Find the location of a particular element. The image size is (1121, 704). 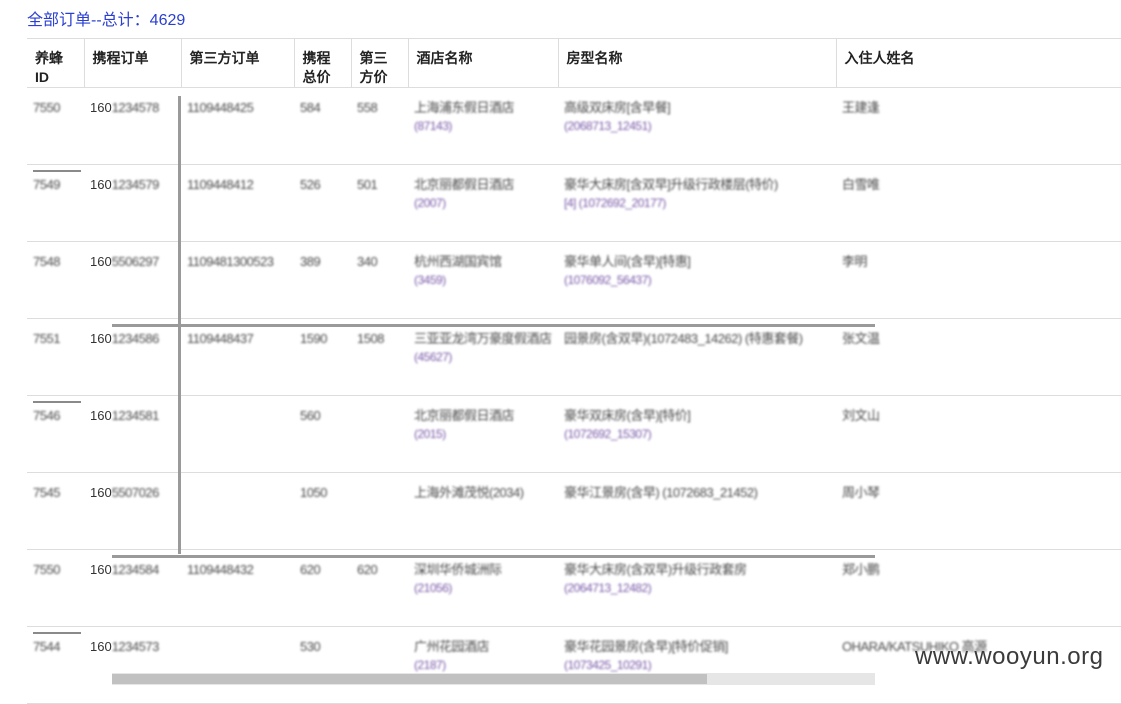

cell-guest-name: 周小琴 is located at coordinates (978, 511).